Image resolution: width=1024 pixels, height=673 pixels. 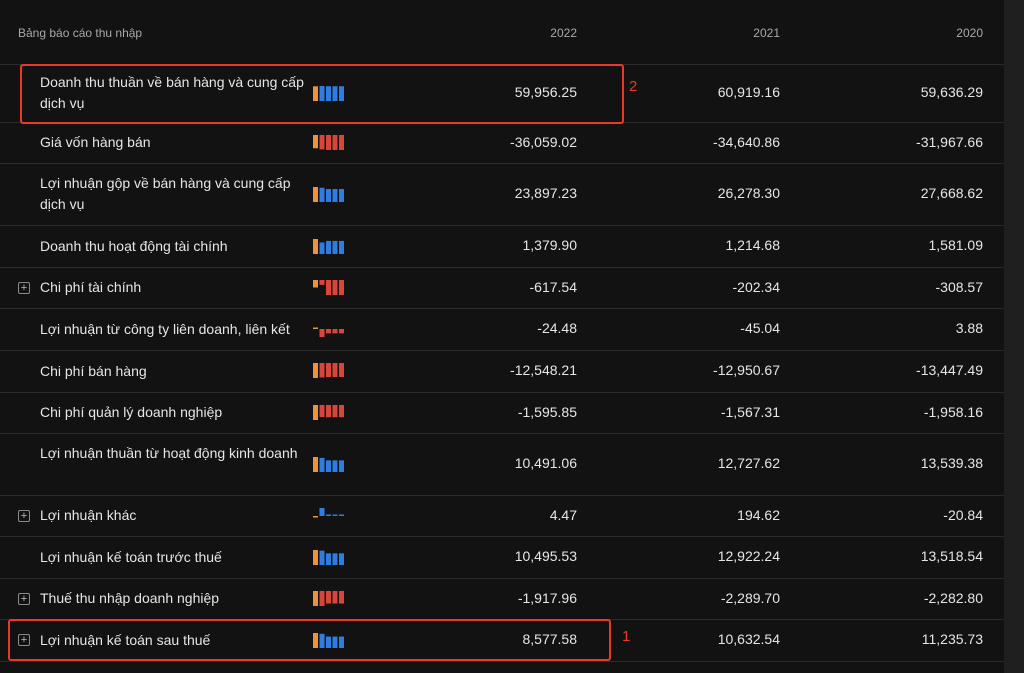 What do you see at coordinates (949, 141) in the screenshot?
I see `value-cell-2020: -31,967.66` at bounding box center [949, 141].